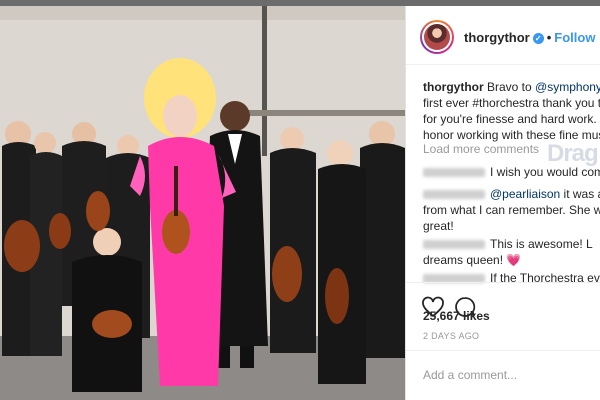 This screenshot has height=400, width=600. I want to click on caption-line-2: first ever #thorchestra thank you to, so click(511, 103).